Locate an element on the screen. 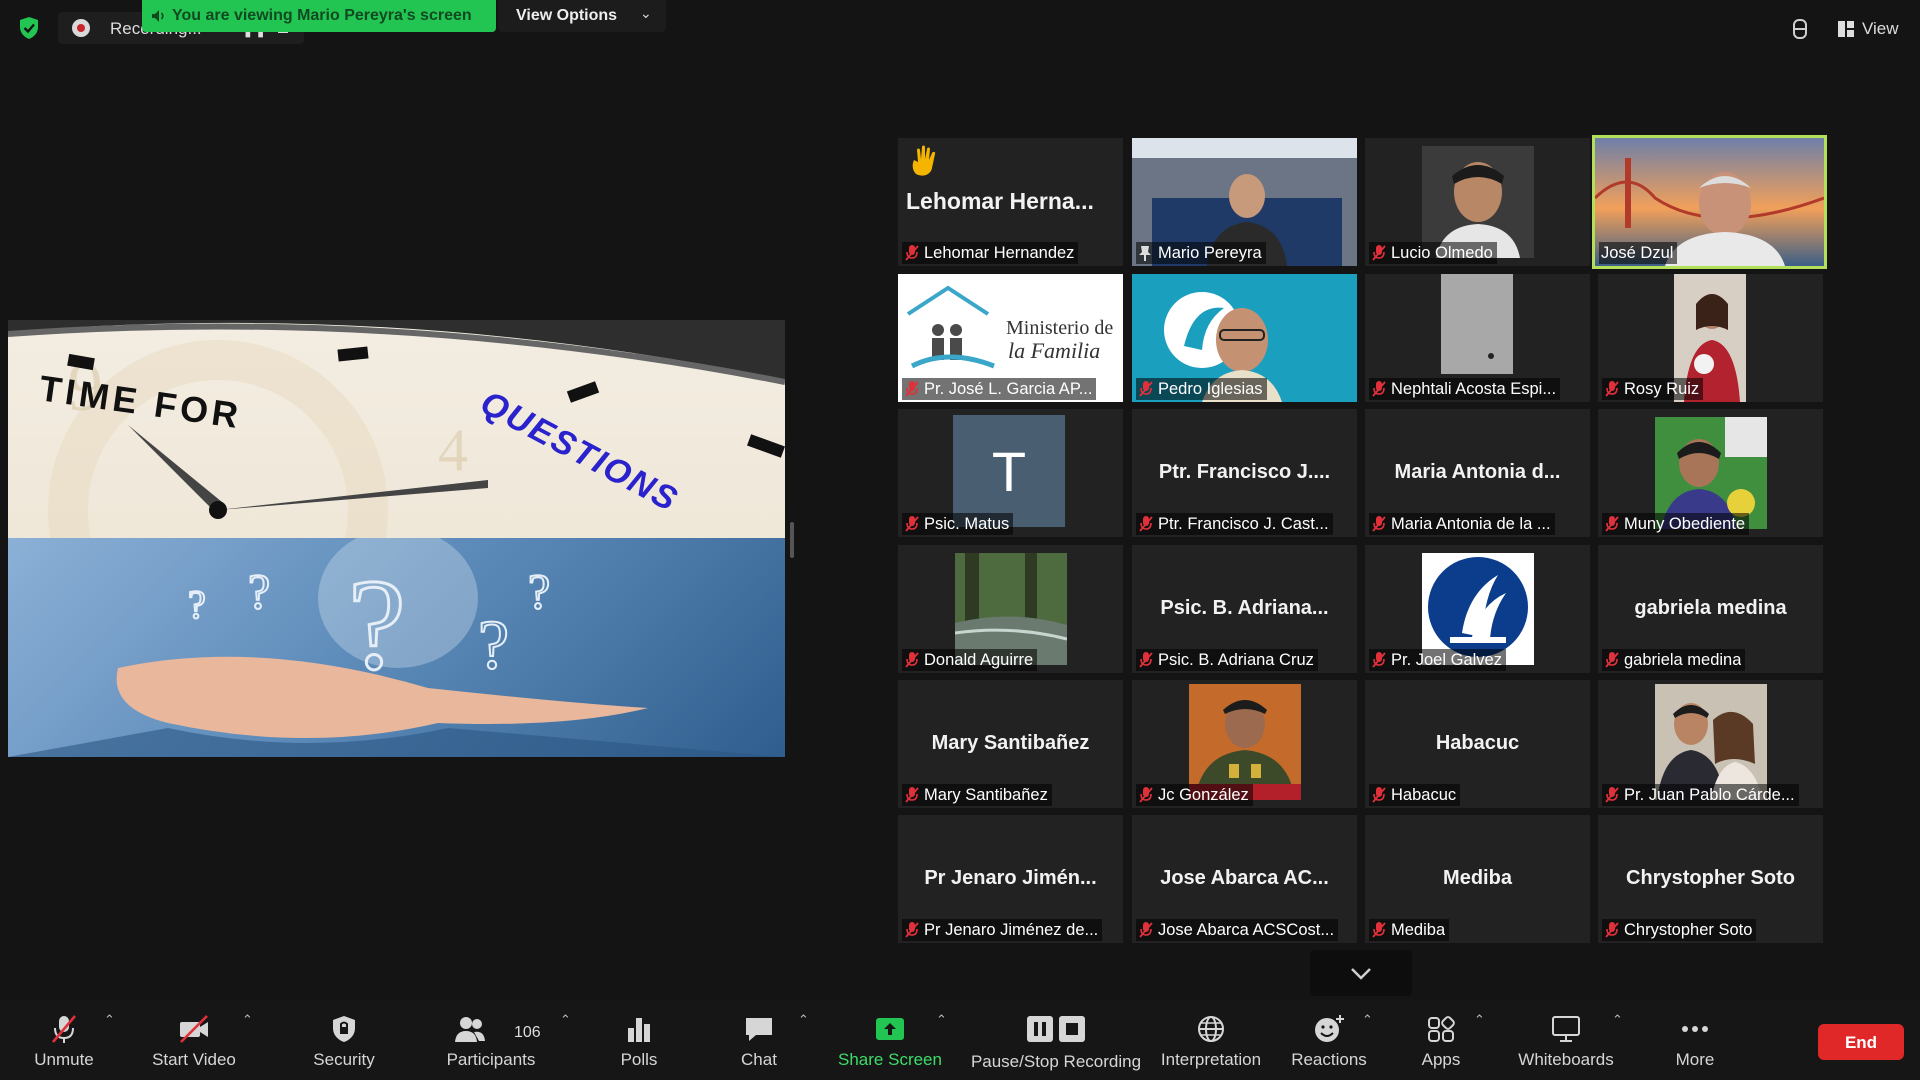  participant-tile-lehomar: Lehomar Herna... Lehomar Hernandez is located at coordinates (1010, 202).